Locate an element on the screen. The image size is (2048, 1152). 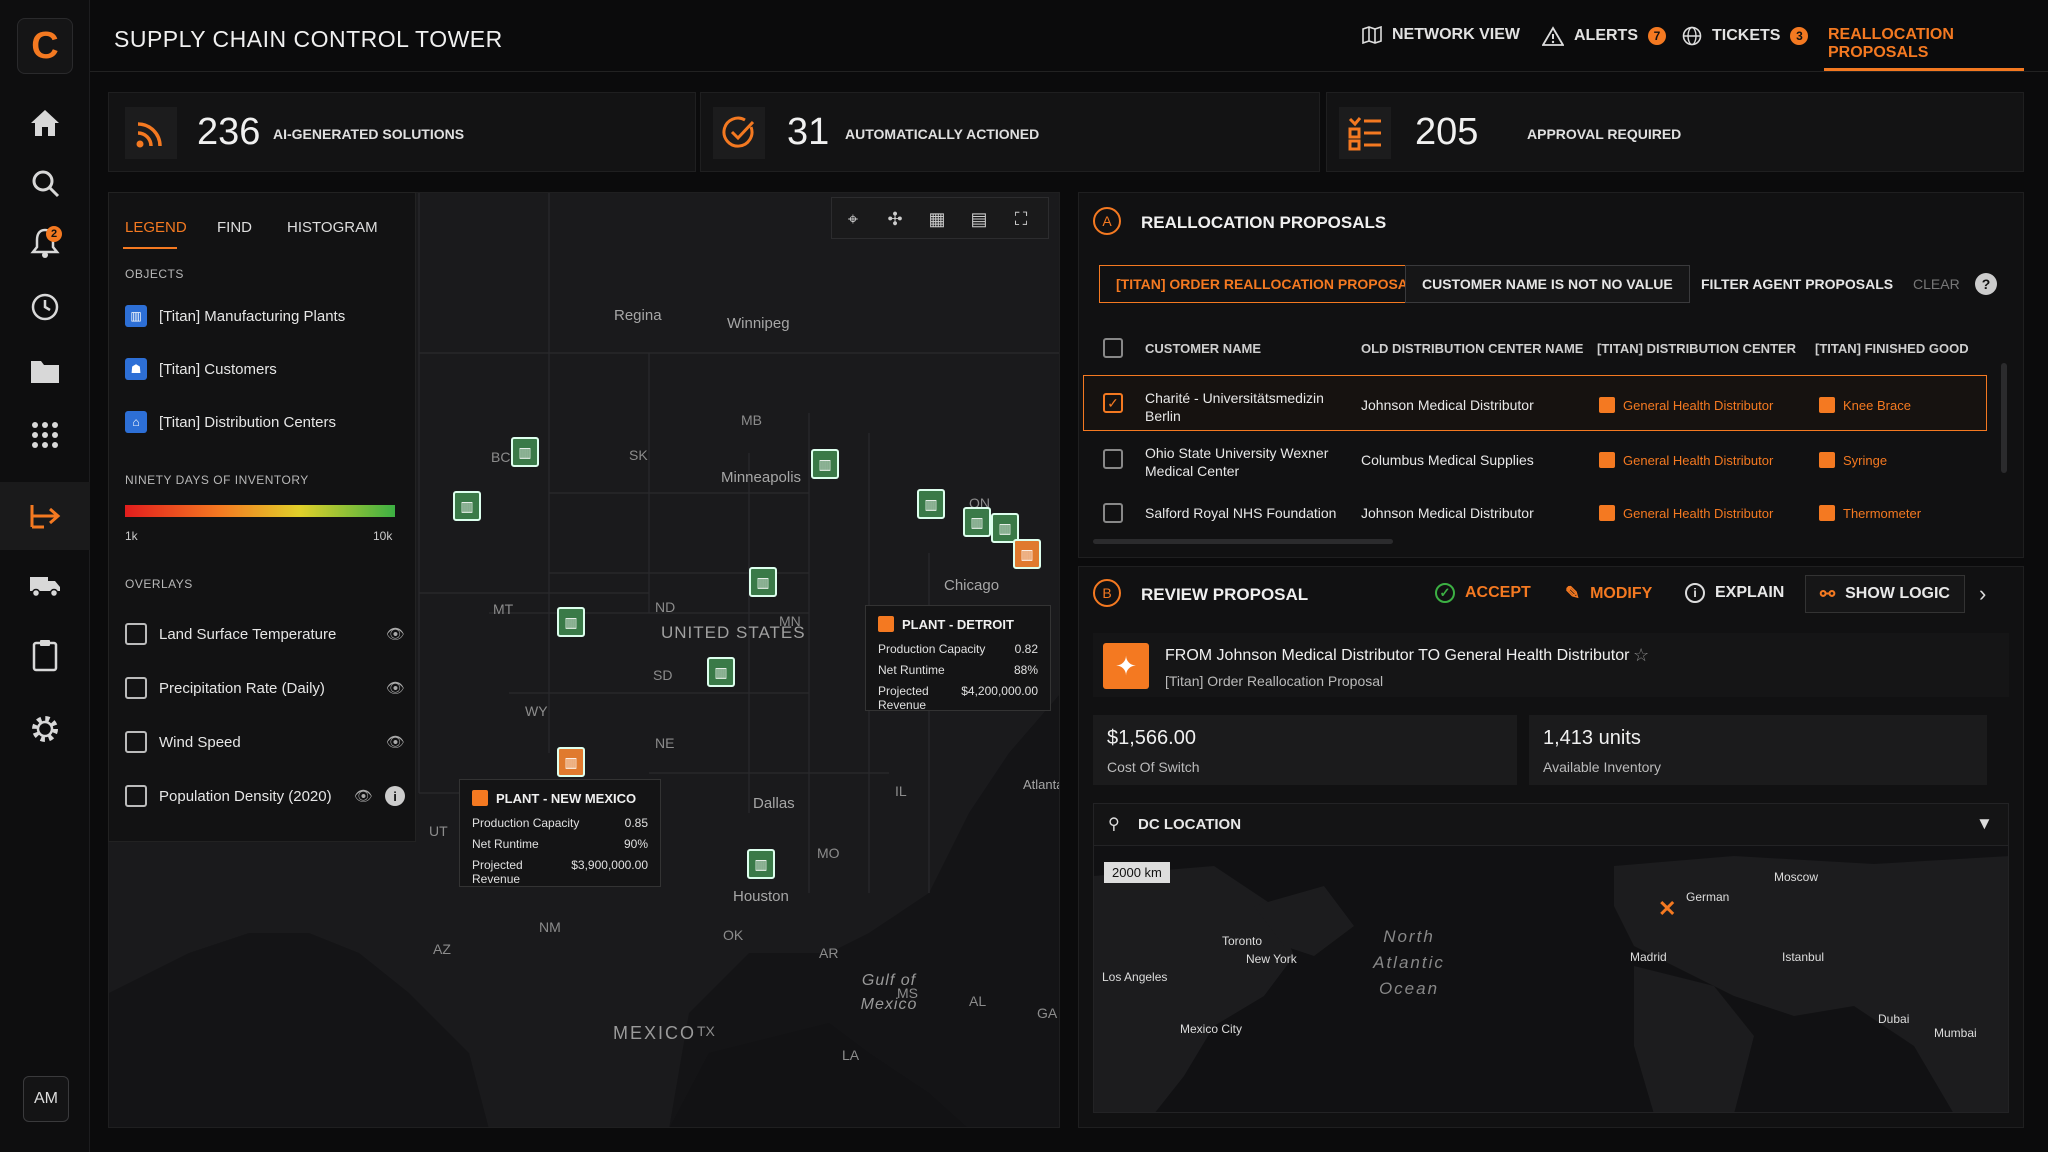
popup-key: Net Runtime is located at coordinates (911, 670).